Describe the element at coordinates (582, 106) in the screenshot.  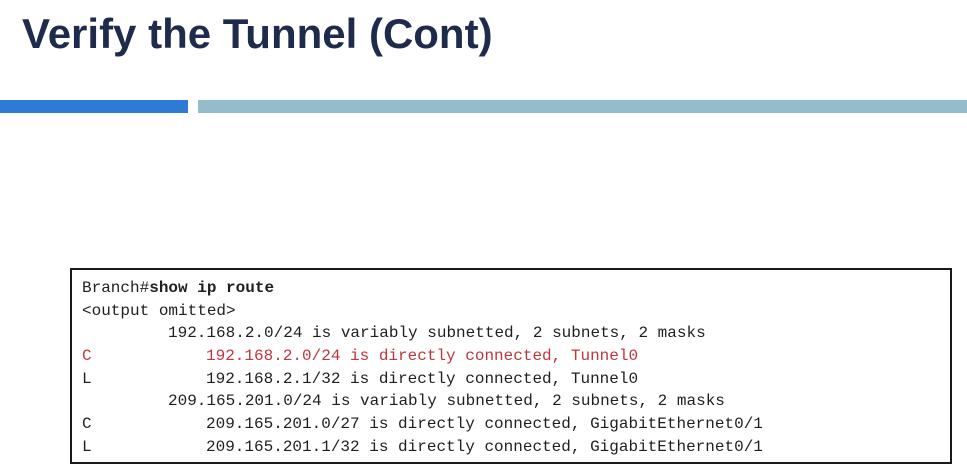
I see `accent-bar-right` at that location.